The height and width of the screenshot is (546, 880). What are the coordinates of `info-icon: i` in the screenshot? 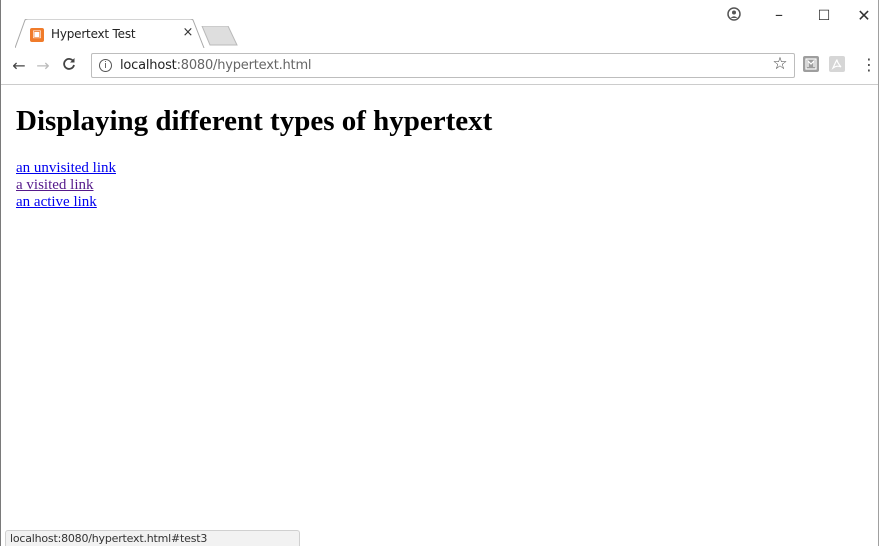 It's located at (105, 65).